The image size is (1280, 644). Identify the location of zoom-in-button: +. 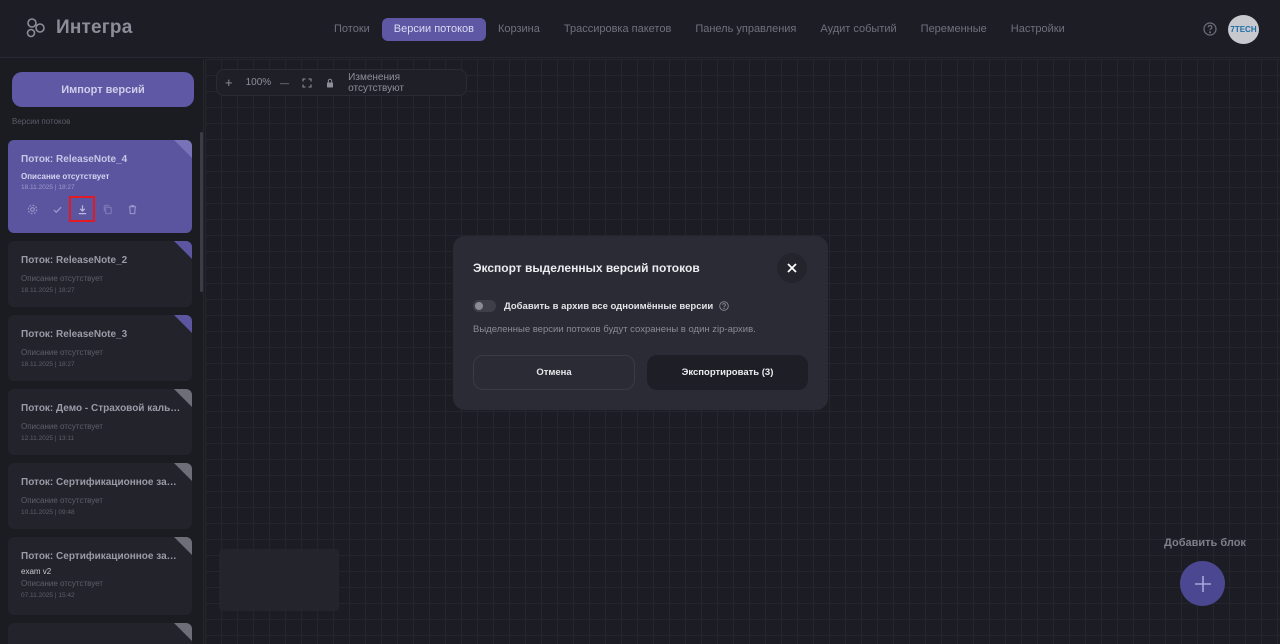
(229, 82).